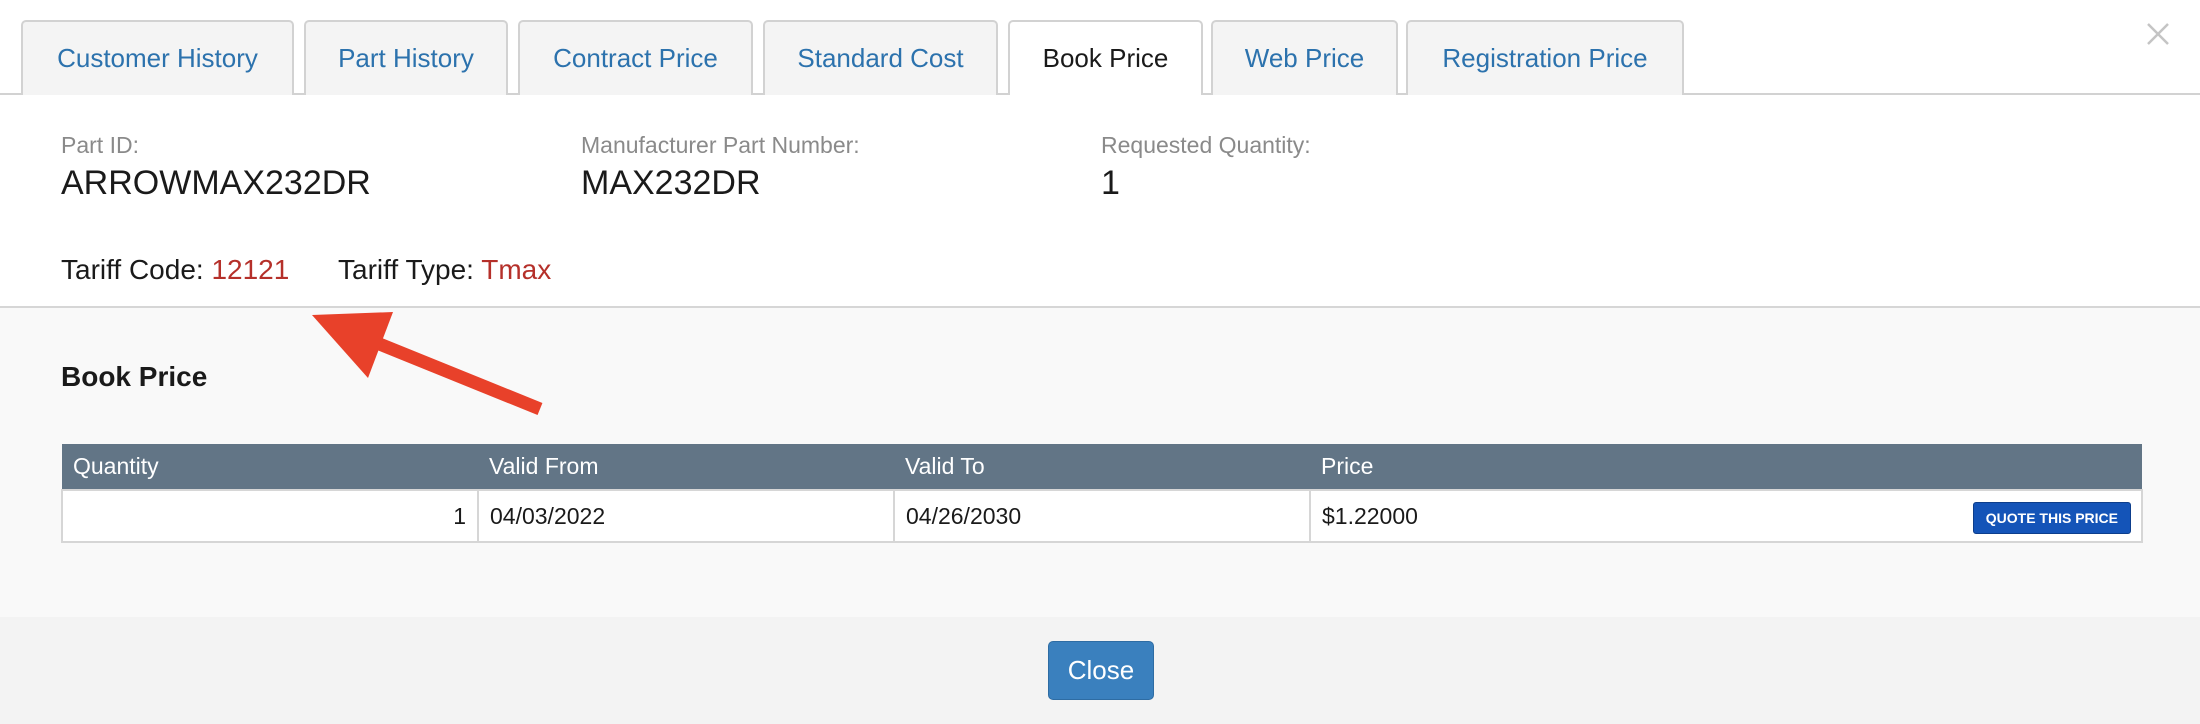  What do you see at coordinates (1726, 467) in the screenshot?
I see `column-header-price: Price` at bounding box center [1726, 467].